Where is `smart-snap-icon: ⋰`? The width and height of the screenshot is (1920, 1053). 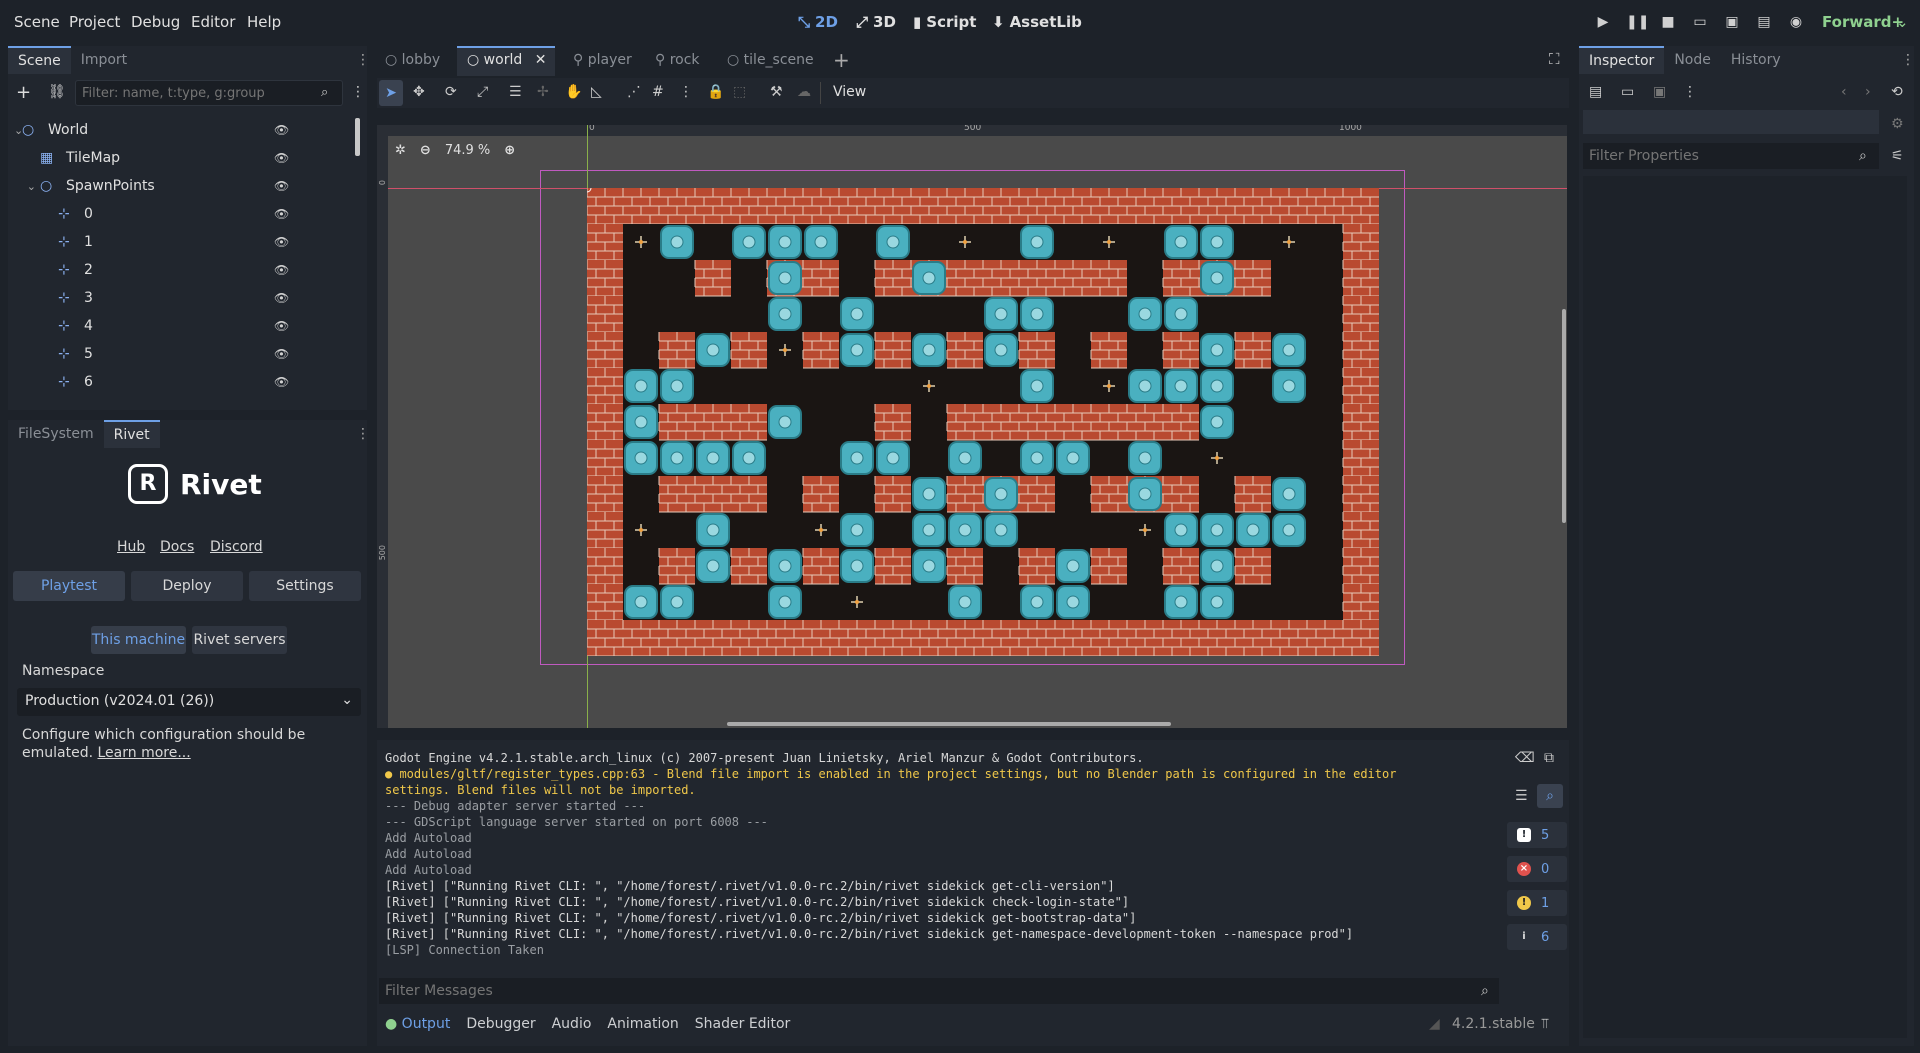
smart-snap-icon: ⋰ is located at coordinates (634, 92).